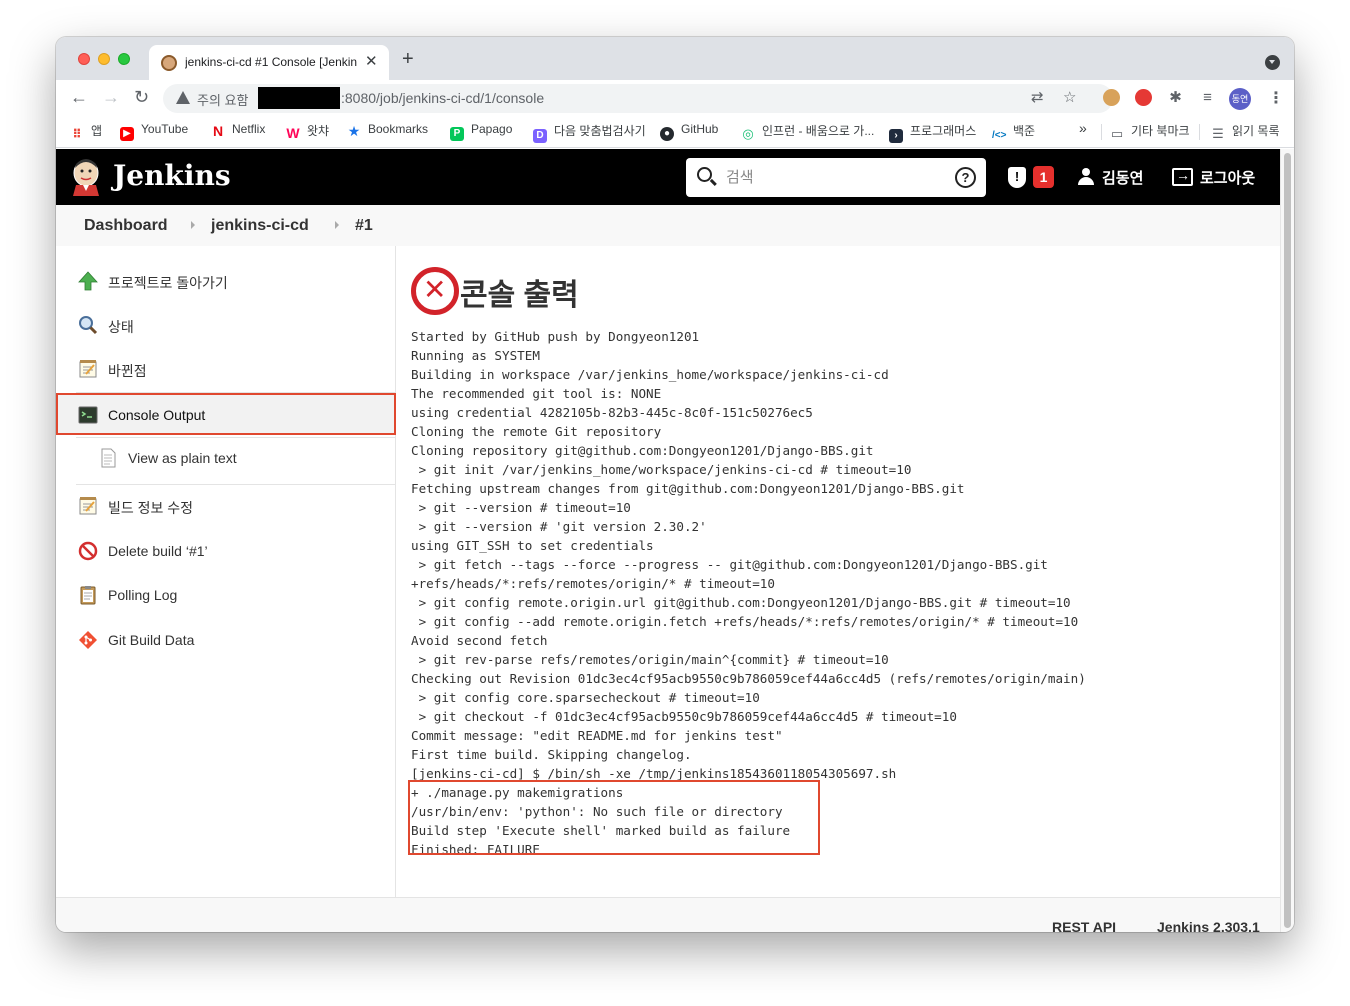 This screenshot has width=1350, height=1006. I want to click on cookie-extension-icon, so click(1111, 97).